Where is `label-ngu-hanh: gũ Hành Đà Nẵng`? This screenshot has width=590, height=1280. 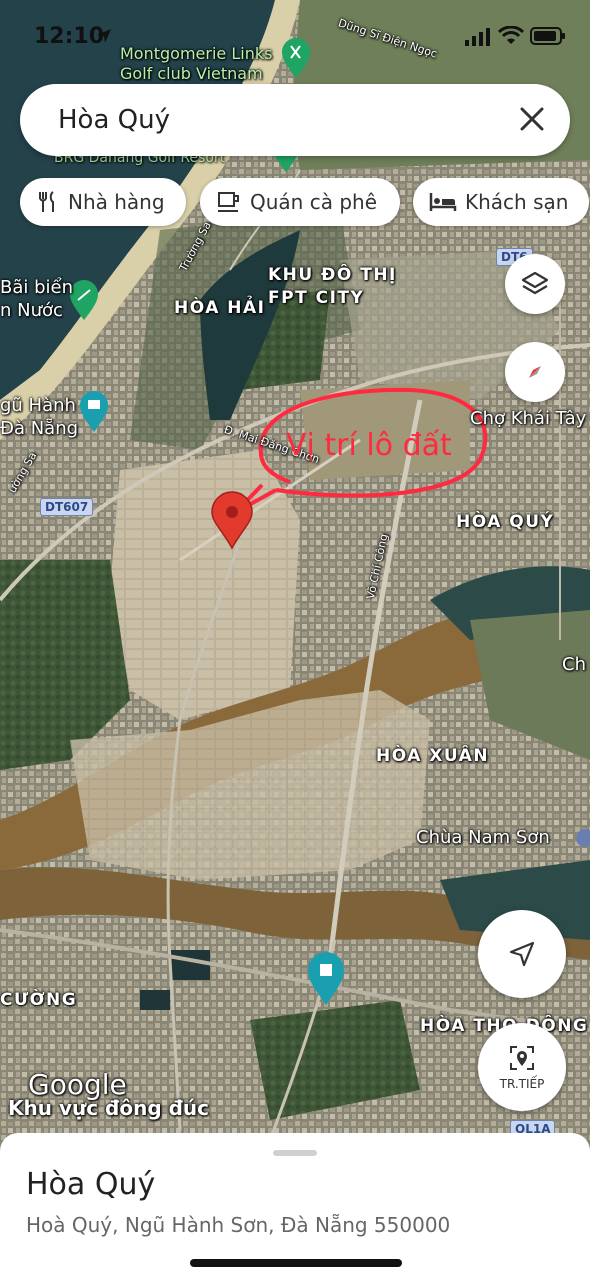 label-ngu-hanh: gũ Hành Đà Nẵng is located at coordinates (39, 417).